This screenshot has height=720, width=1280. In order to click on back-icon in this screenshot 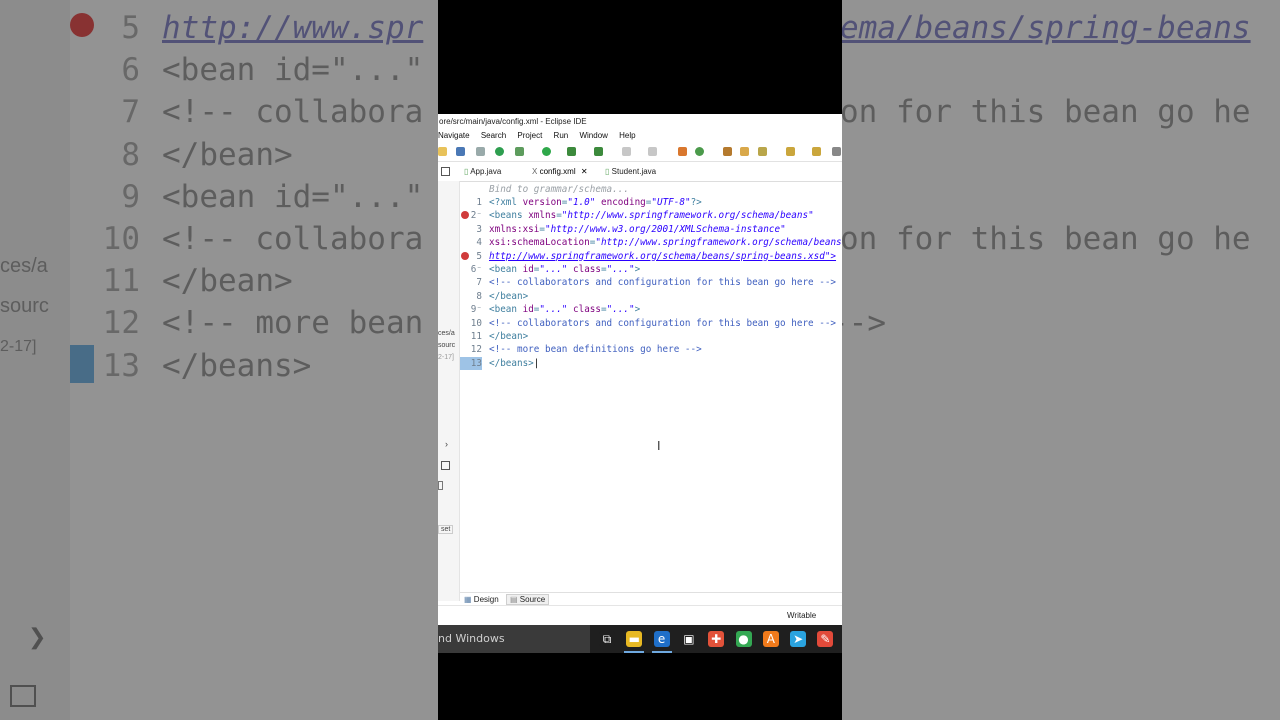, I will do `click(836, 151)`.